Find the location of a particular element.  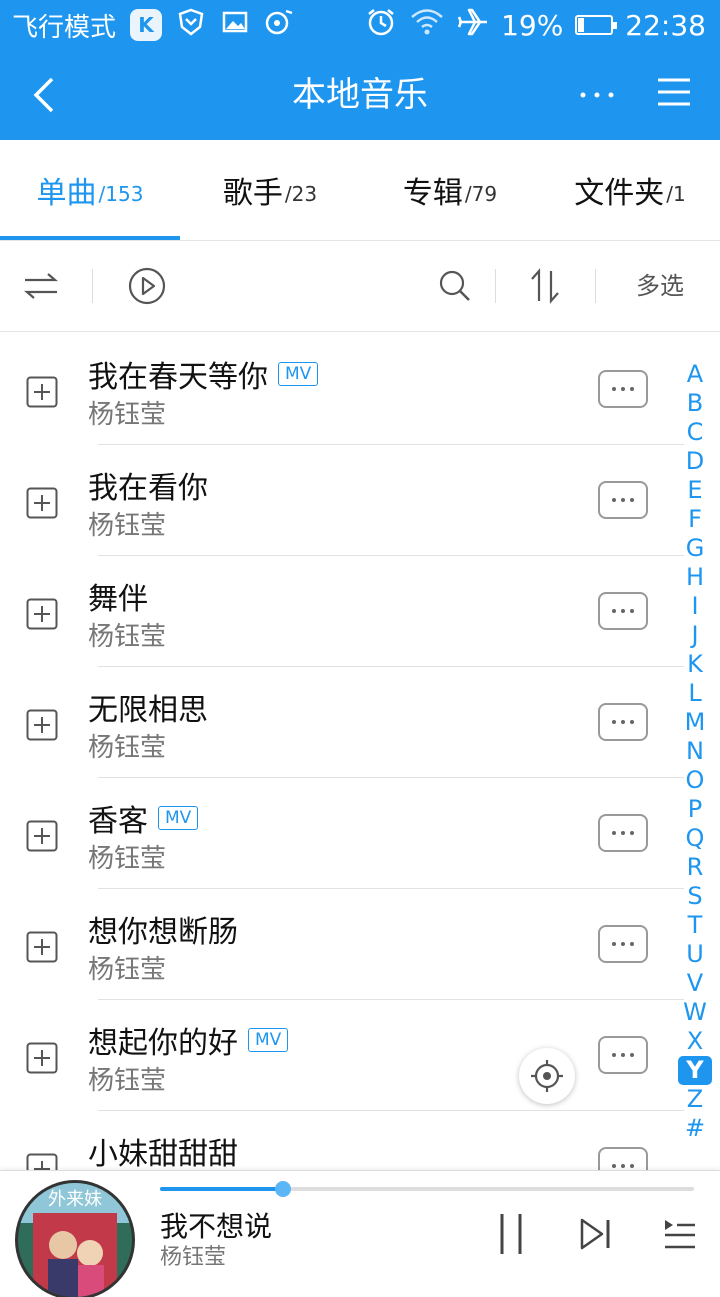

play-circle-icon is located at coordinates (147, 286).